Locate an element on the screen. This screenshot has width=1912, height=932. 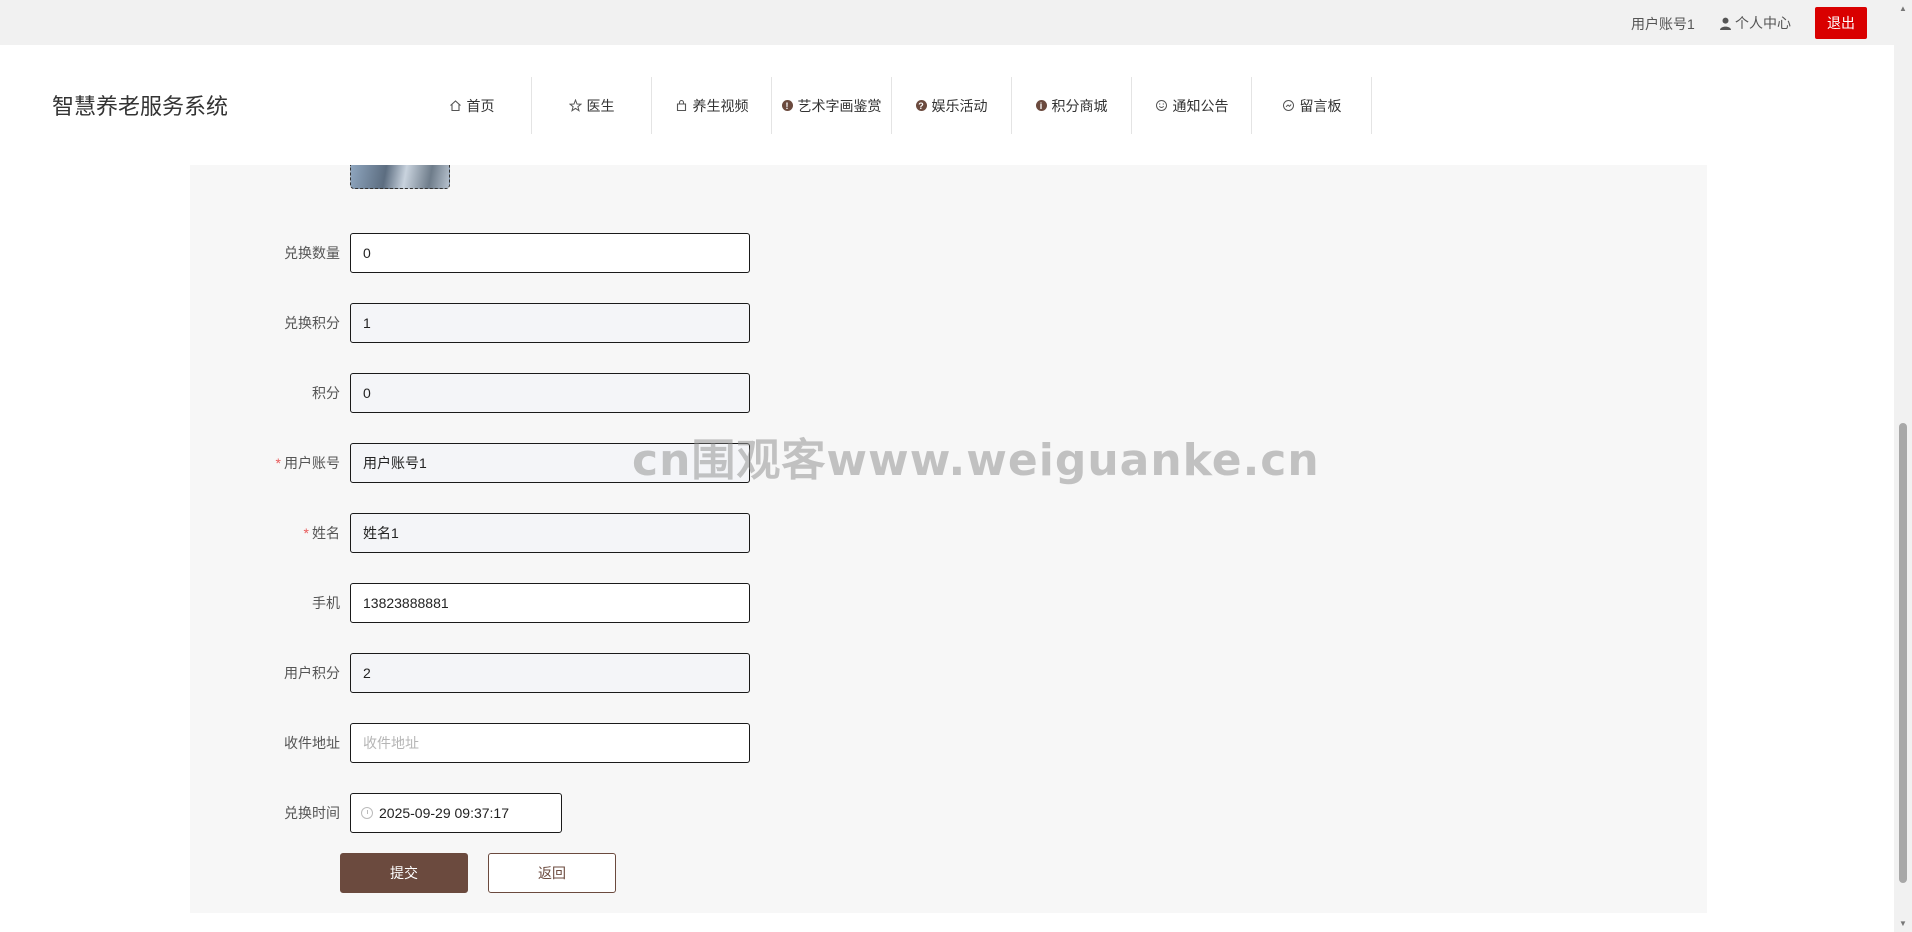
nav-item-points-mall: i 积分商城 is located at coordinates (1072, 105).